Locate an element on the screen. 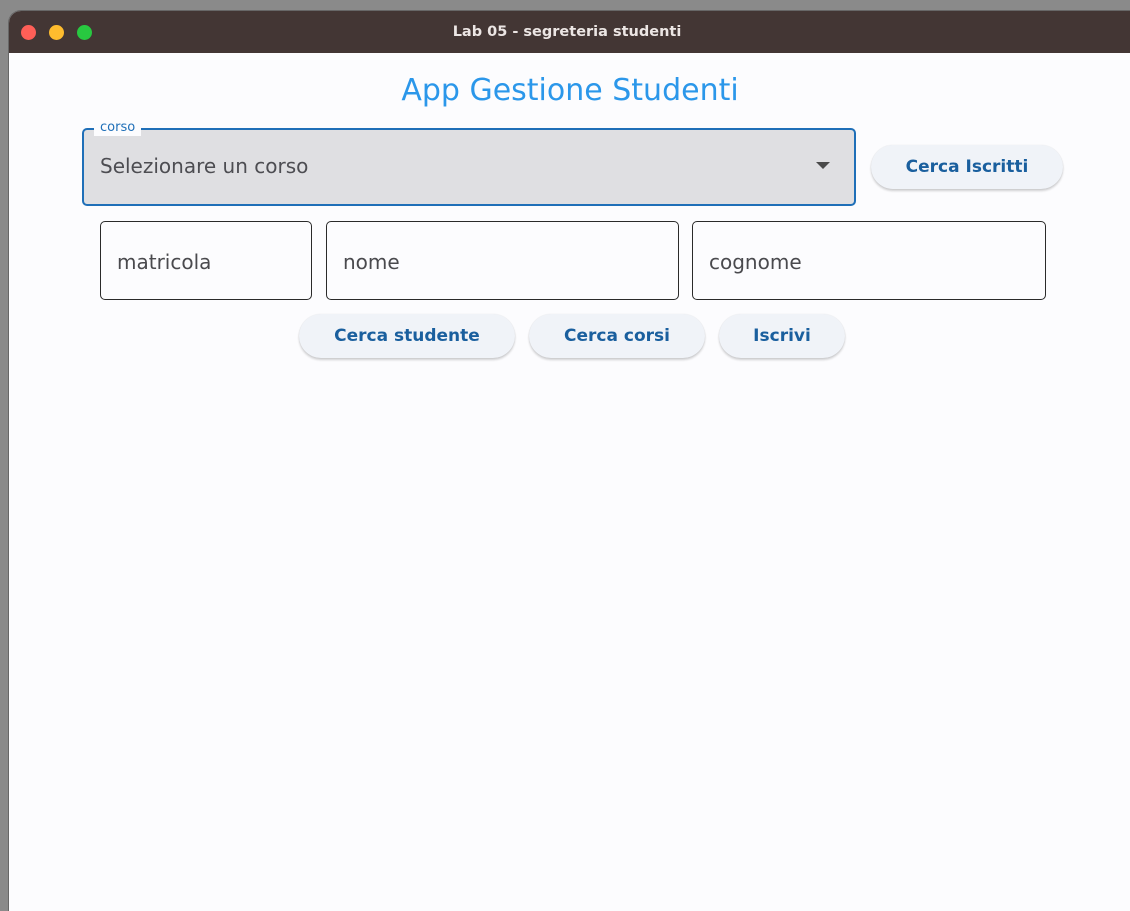  cerca-iscritti-button: Cerca Iscritti is located at coordinates (967, 167).